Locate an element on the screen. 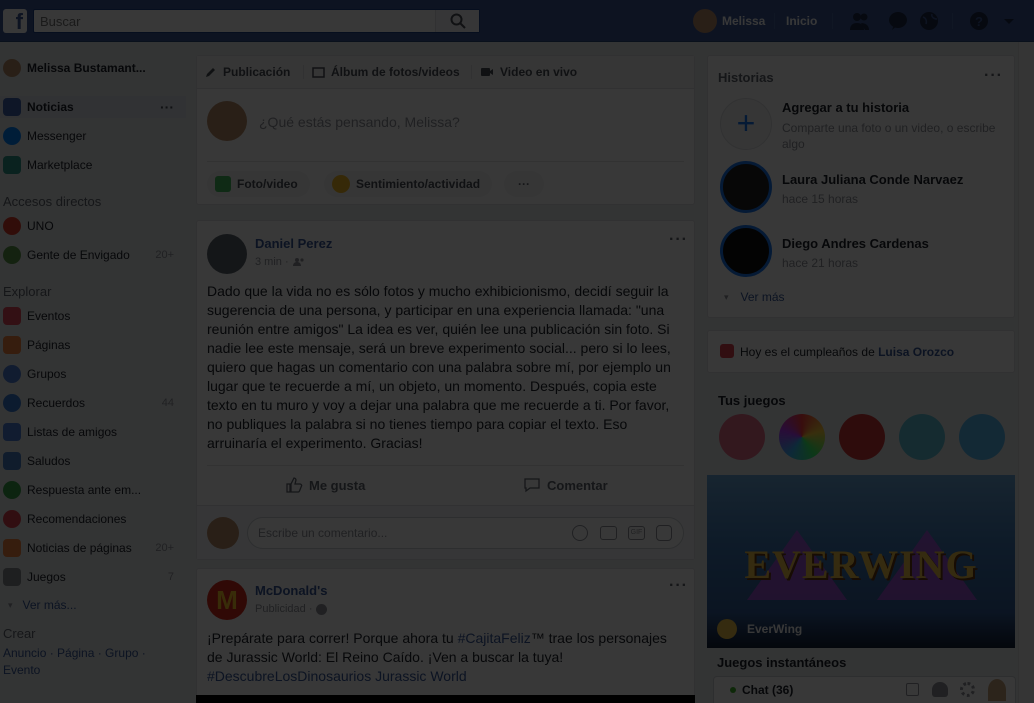  mcdonalds-logo-icon: M is located at coordinates (227, 600).